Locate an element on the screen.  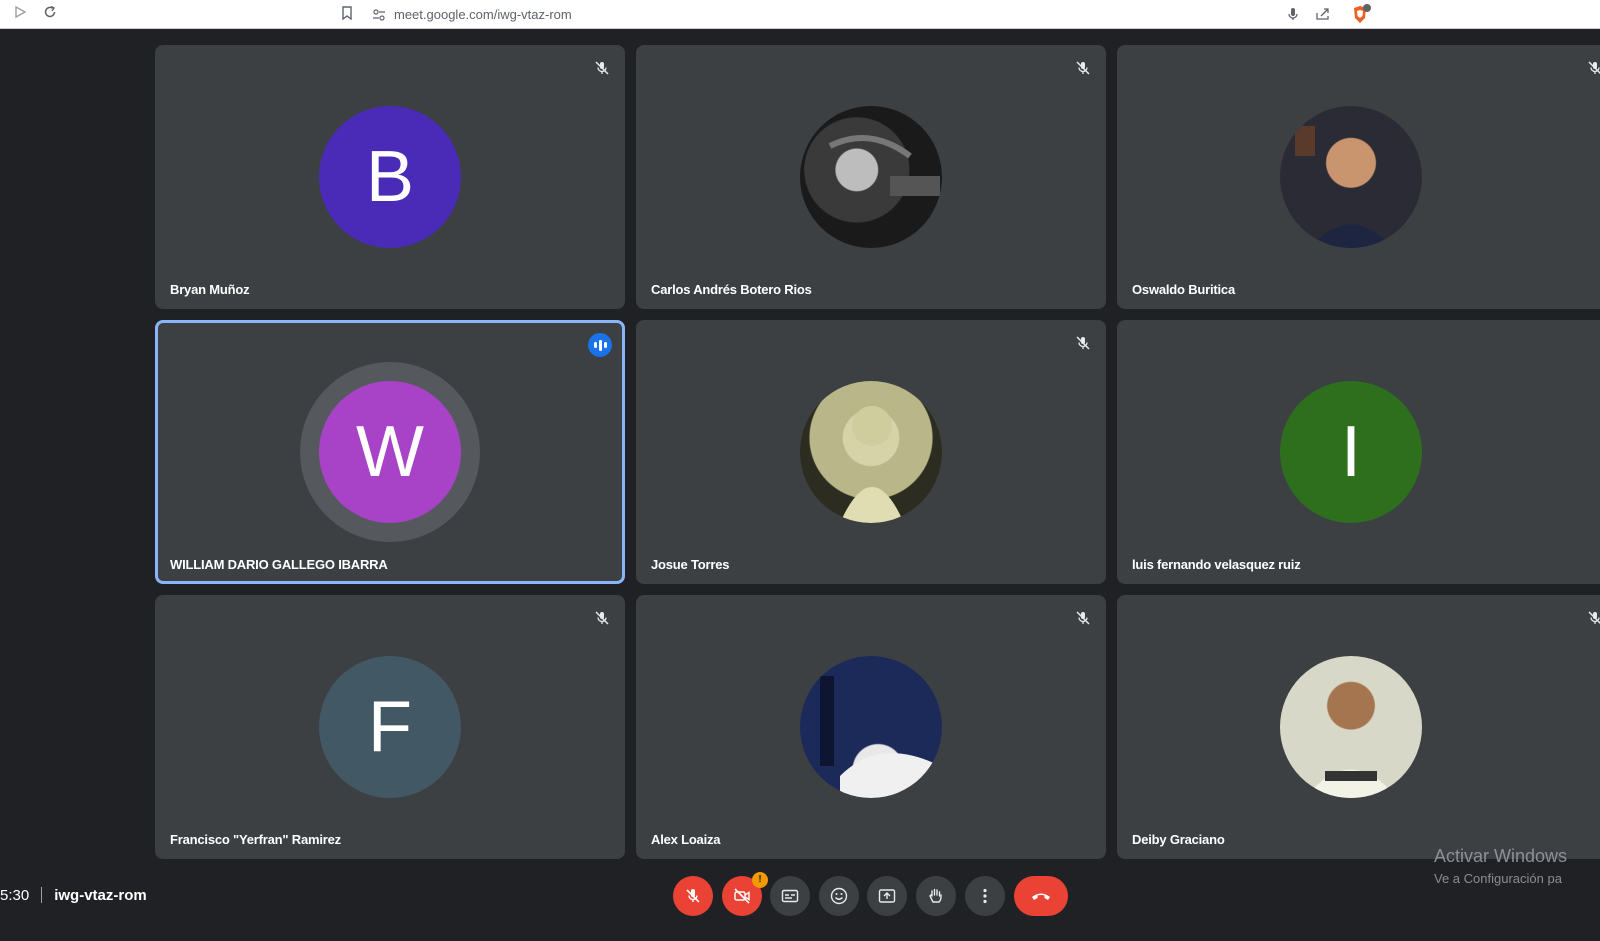
reactions-button is located at coordinates (839, 896).